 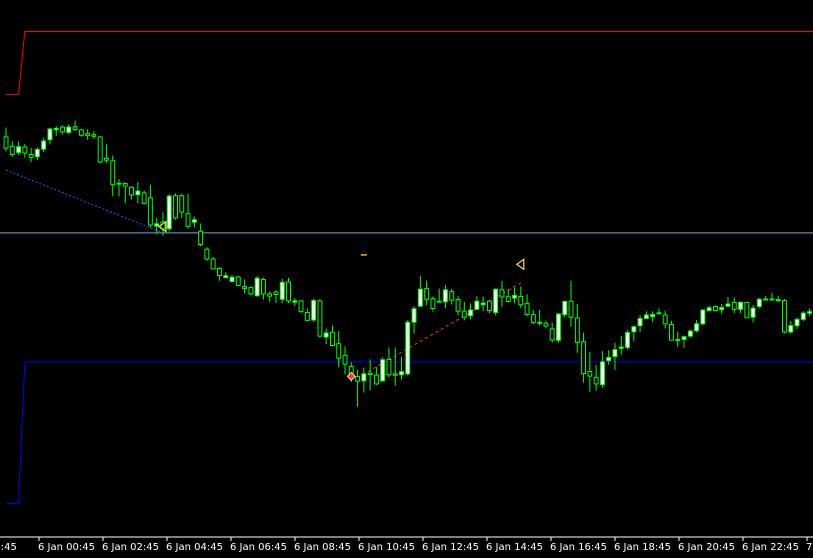 I want to click on x-tick-label: 6 Jan 14:45, so click(x=514, y=547).